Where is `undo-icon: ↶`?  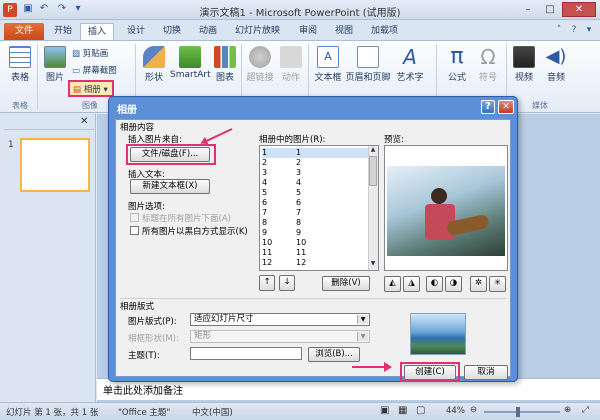 undo-icon: ↶ is located at coordinates (44, 9).